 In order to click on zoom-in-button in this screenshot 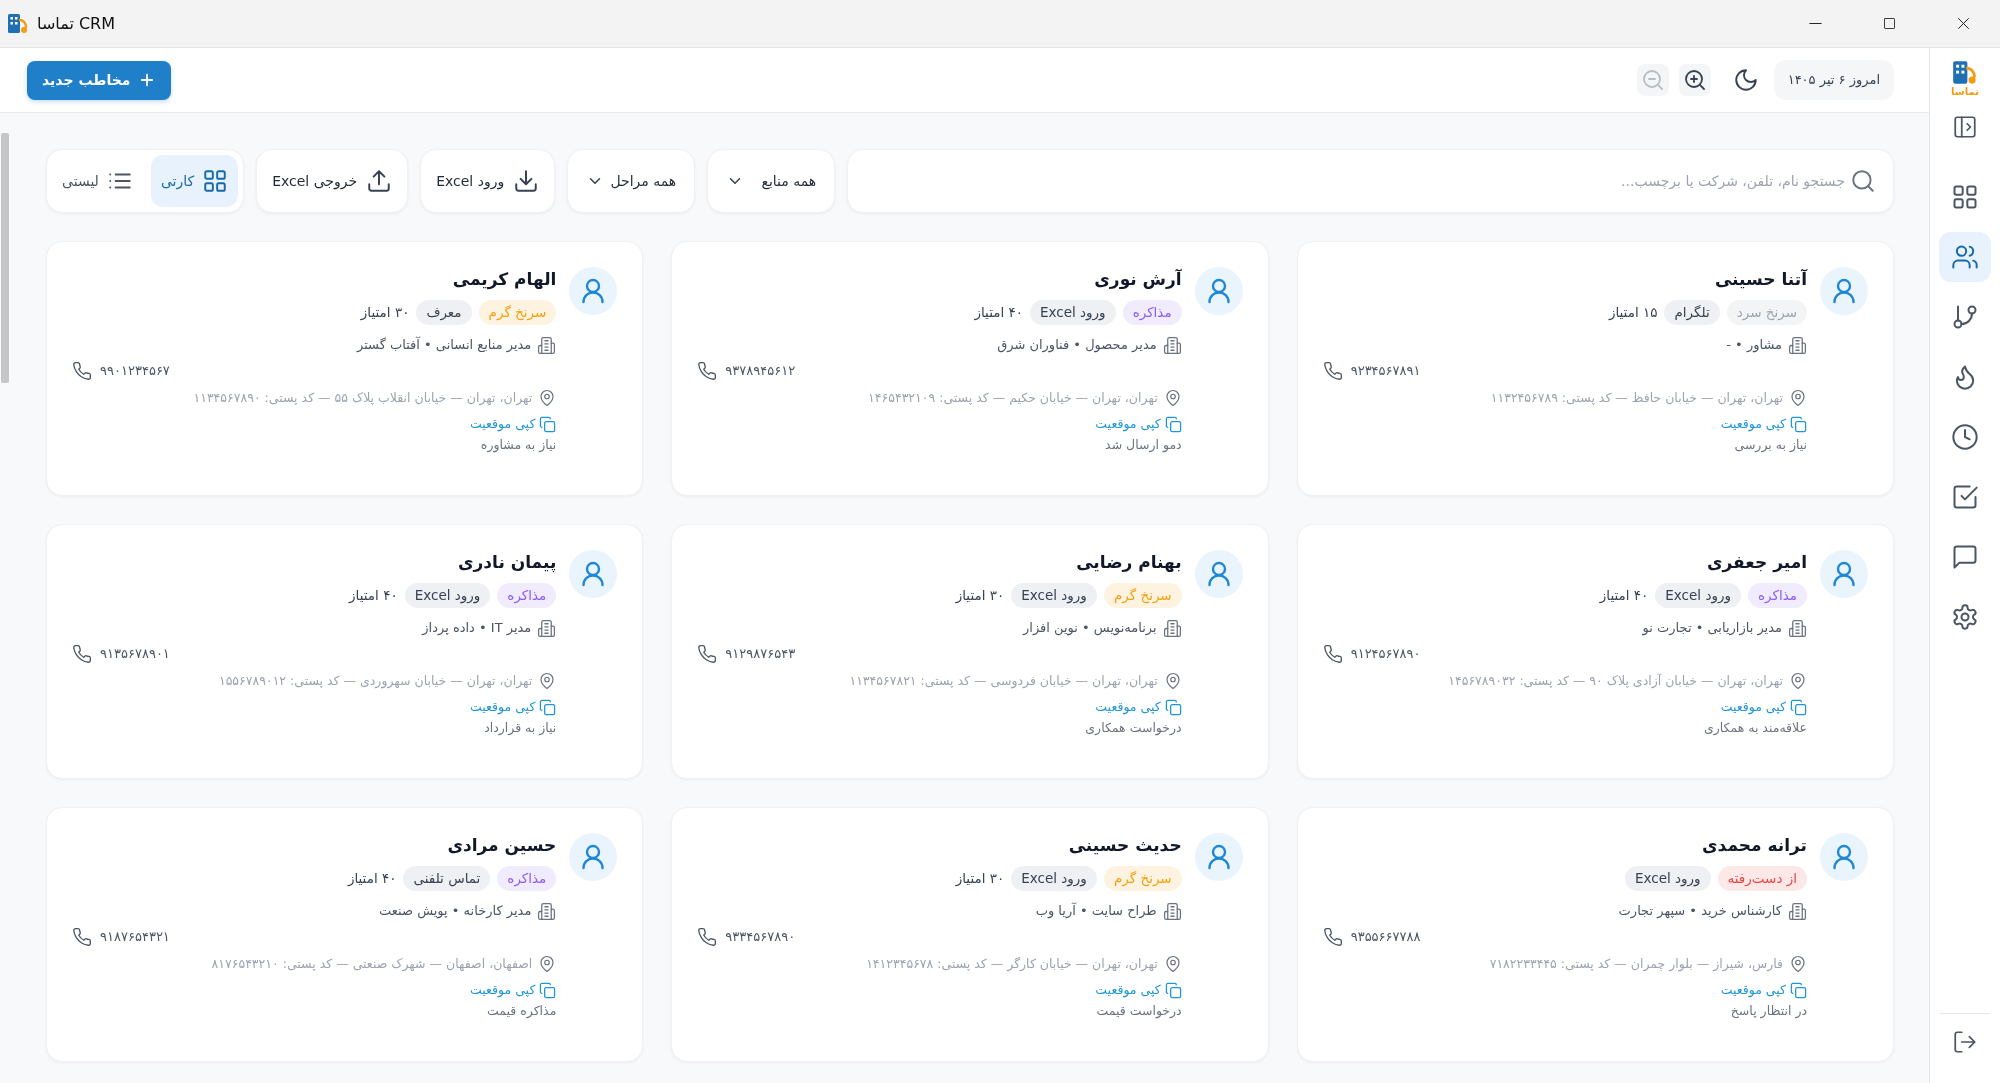, I will do `click(1694, 80)`.